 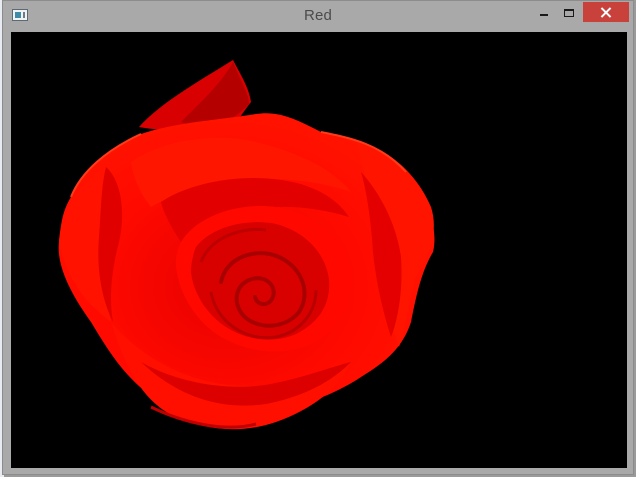 I want to click on maximize-icon, so click(x=569, y=12).